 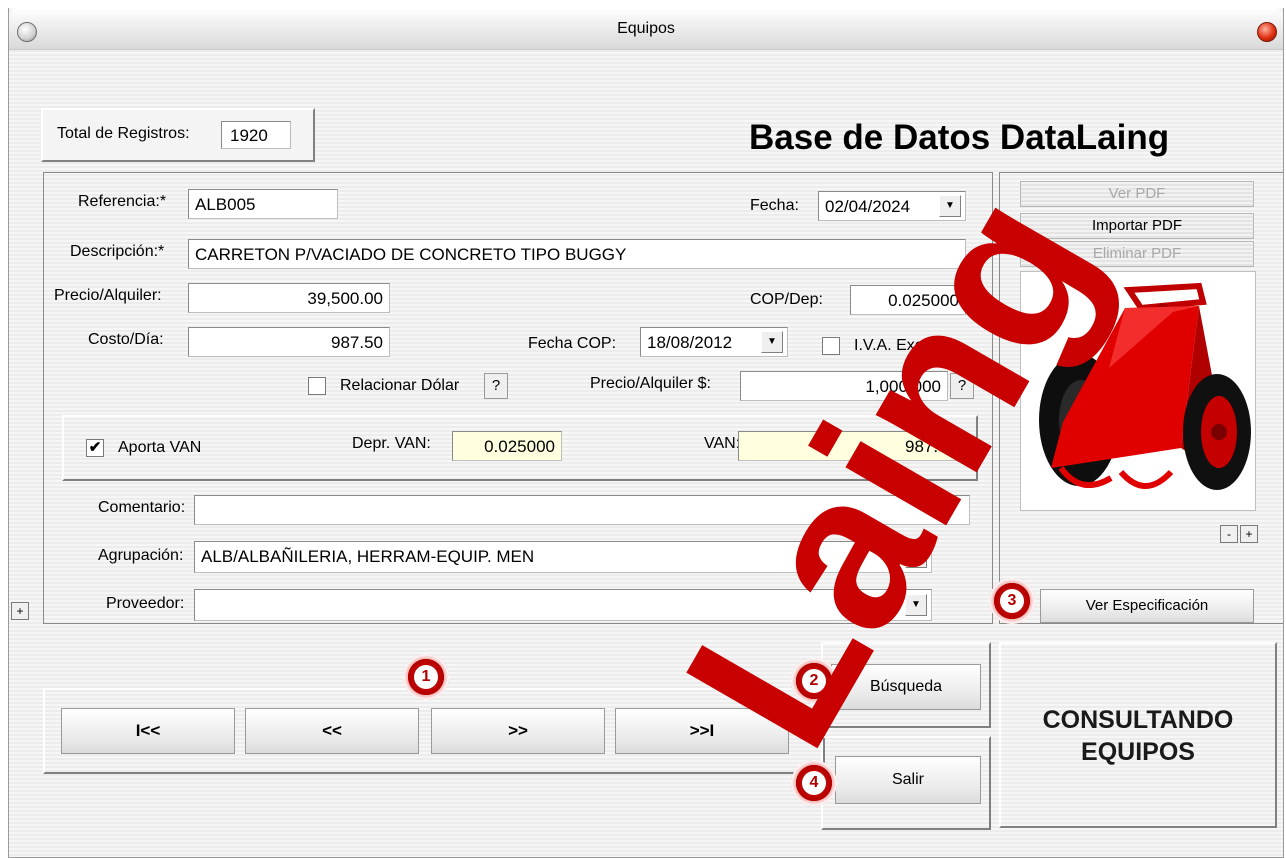 What do you see at coordinates (123, 133) in the screenshot?
I see `total-records-label: Total de Registros:` at bounding box center [123, 133].